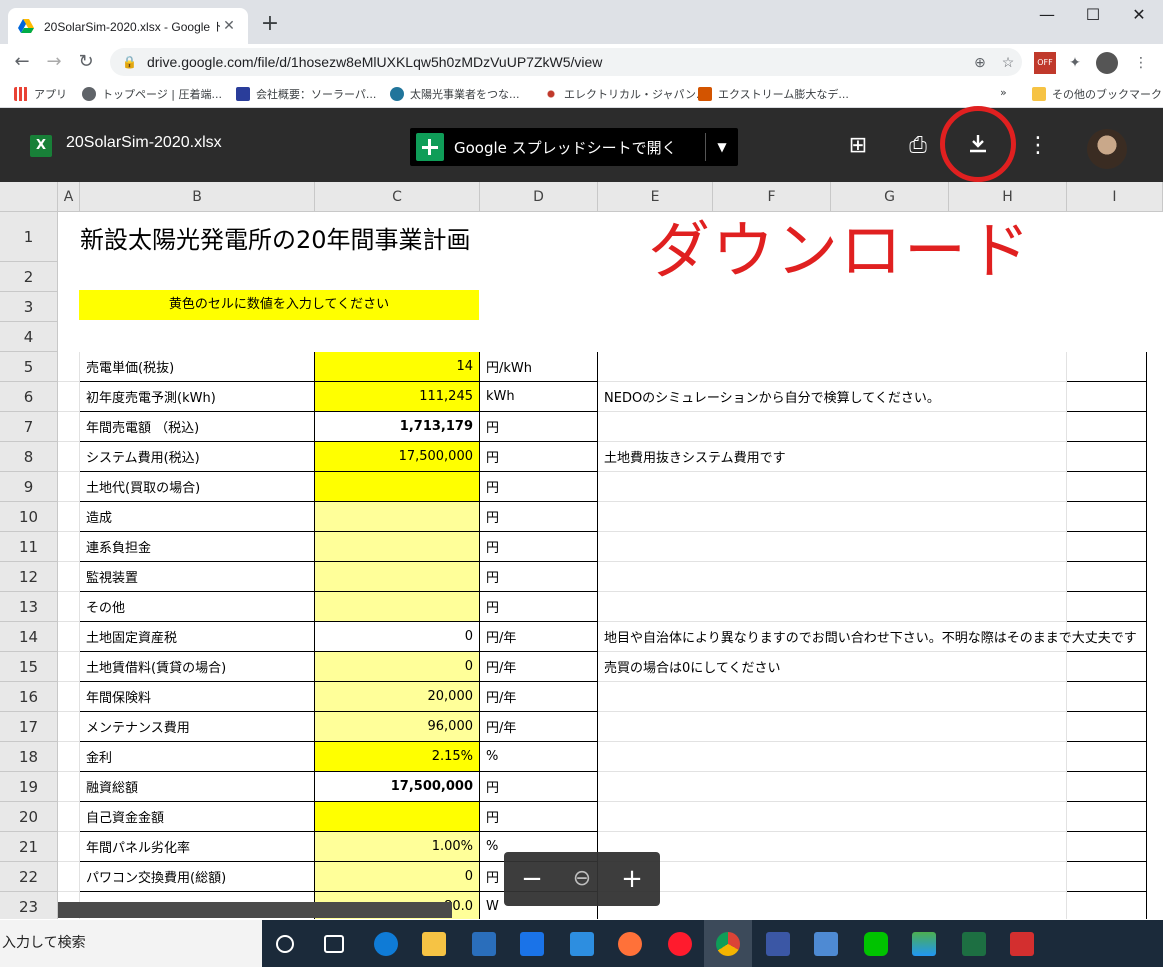  I want to click on taskbar-search: 入力して検索, so click(131, 943).